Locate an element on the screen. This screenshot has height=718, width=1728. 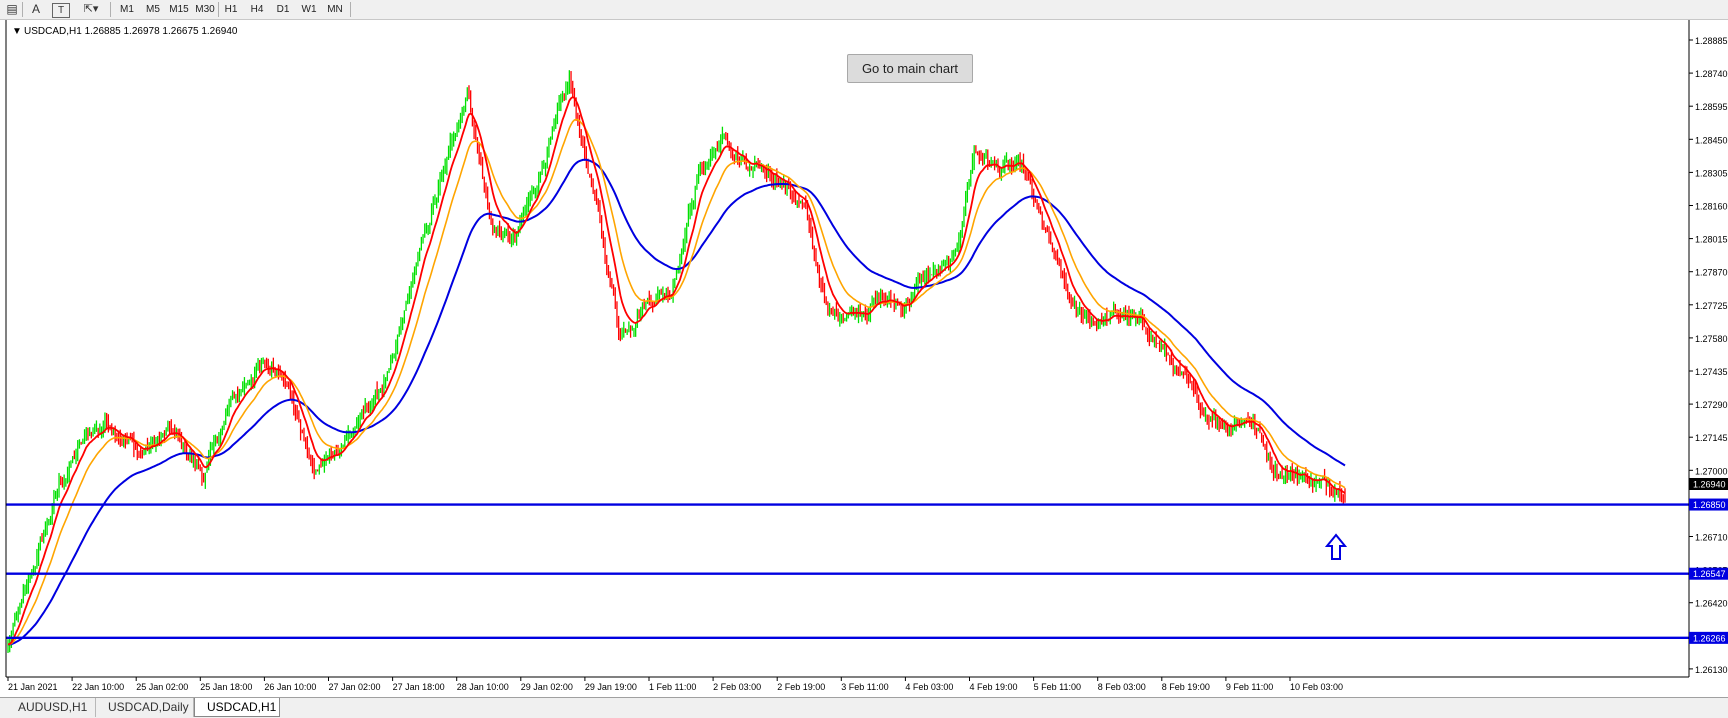
time-tick-label: 8 Feb 19:00 is located at coordinates (1186, 687).